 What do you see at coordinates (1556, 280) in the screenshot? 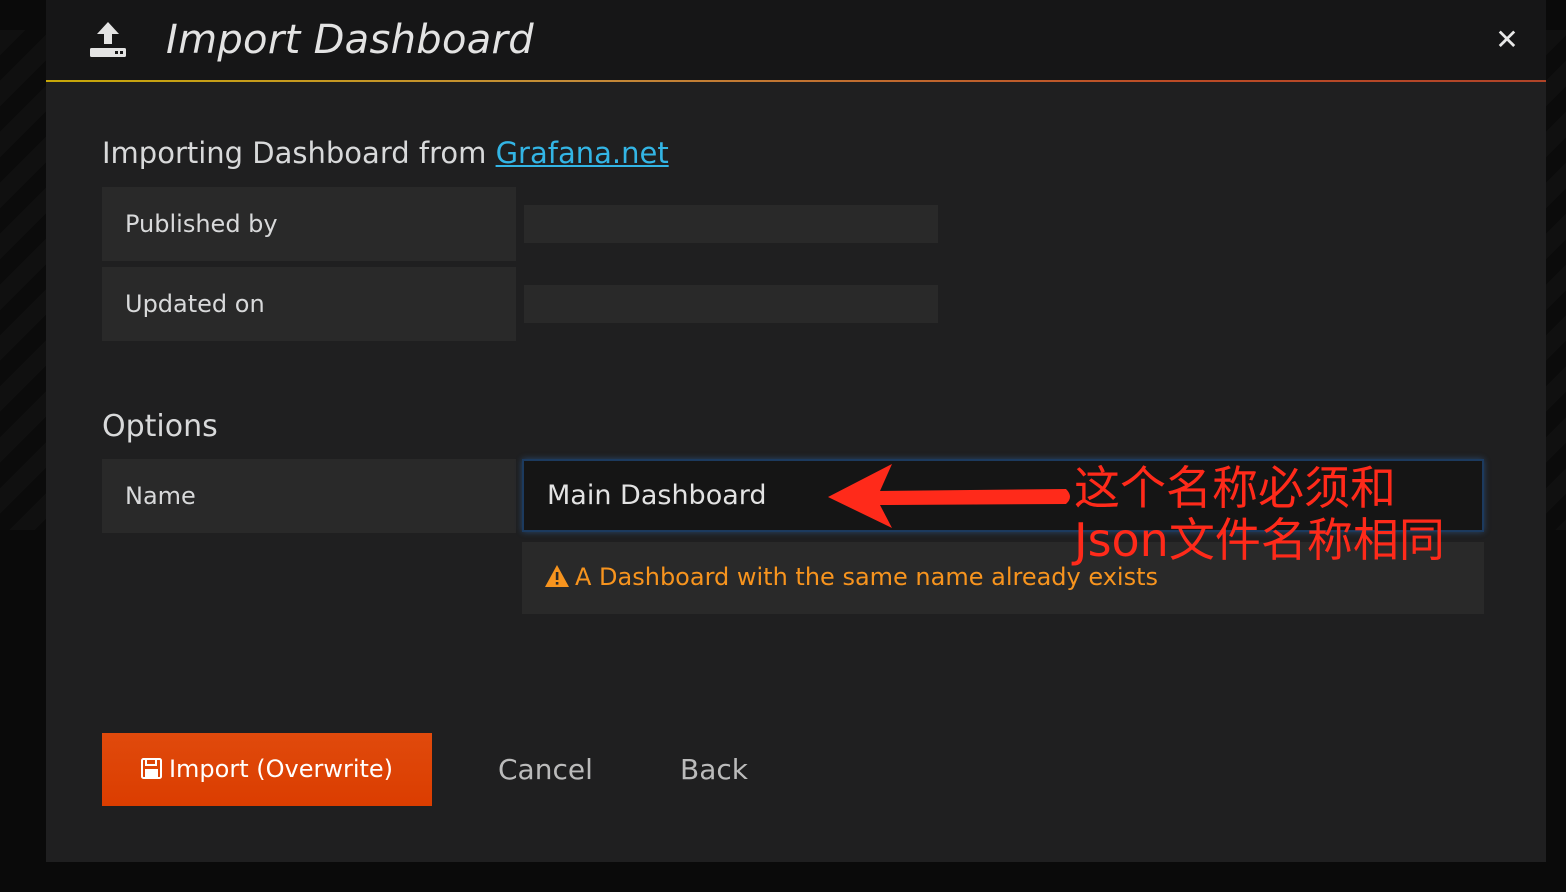
I see `backdrop-pattern-right` at bounding box center [1556, 280].